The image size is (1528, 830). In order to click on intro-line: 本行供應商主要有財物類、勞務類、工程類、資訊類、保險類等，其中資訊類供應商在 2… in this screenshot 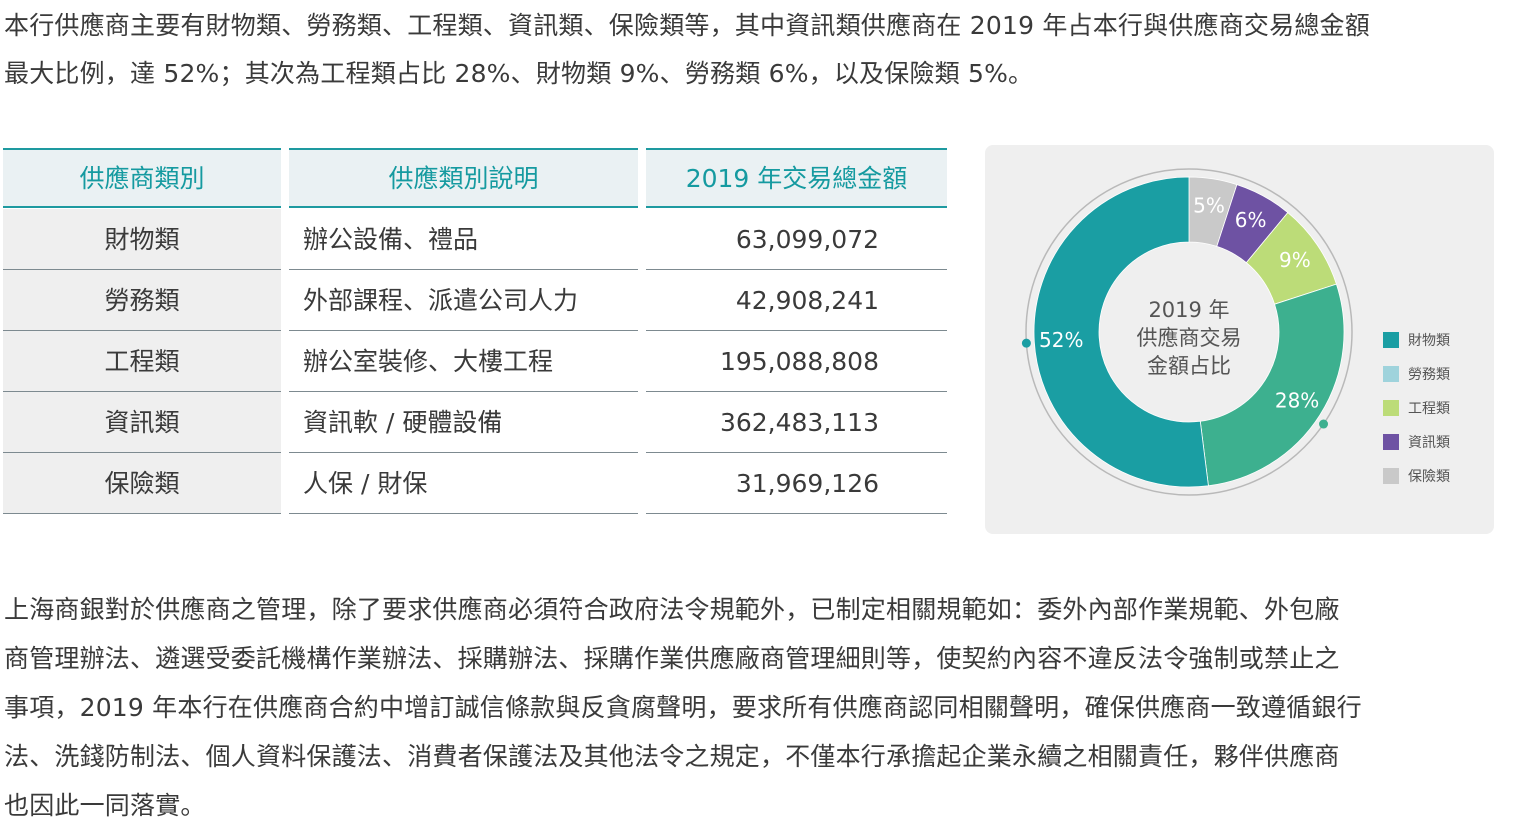, I will do `click(687, 25)`.